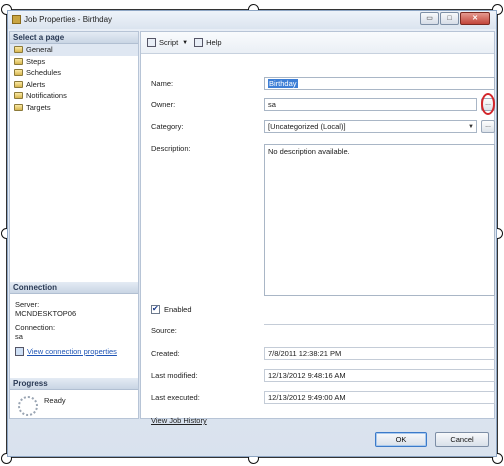  What do you see at coordinates (19, 351) in the screenshot?
I see `connection-properties-icon` at bounding box center [19, 351].